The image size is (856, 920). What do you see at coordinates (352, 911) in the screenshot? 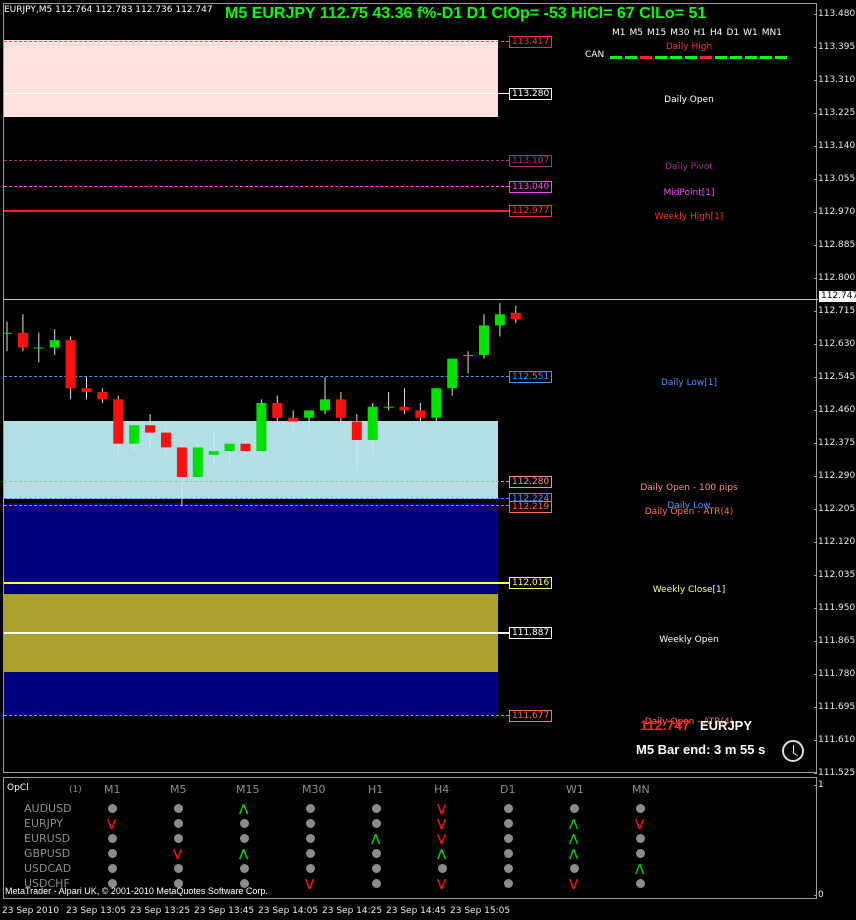
I see `time-tick: 23 Sep 14:25` at bounding box center [352, 911].